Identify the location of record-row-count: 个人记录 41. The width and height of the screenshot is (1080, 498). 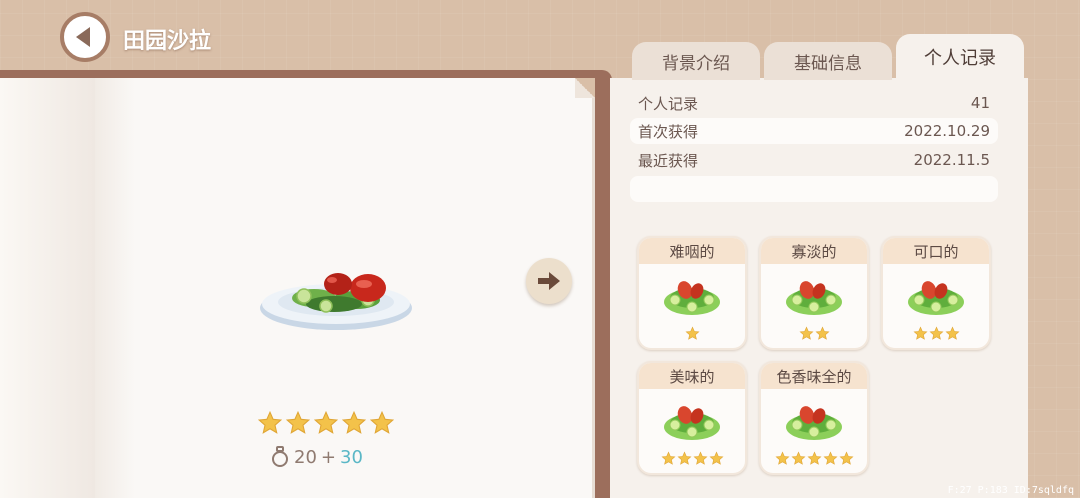
(814, 103).